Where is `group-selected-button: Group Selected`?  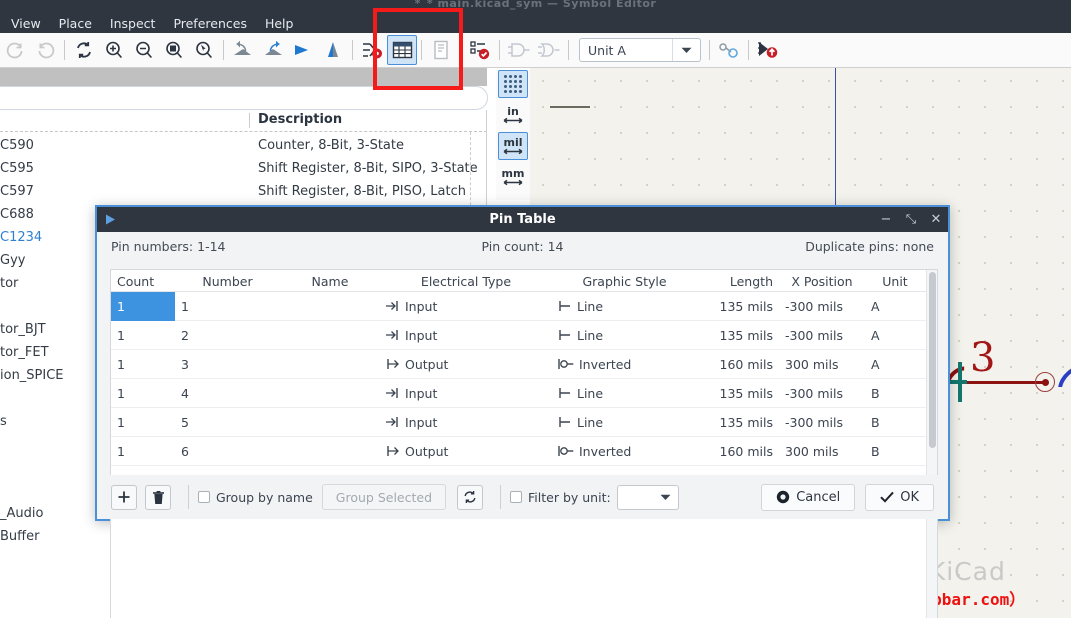 group-selected-button: Group Selected is located at coordinates (384, 497).